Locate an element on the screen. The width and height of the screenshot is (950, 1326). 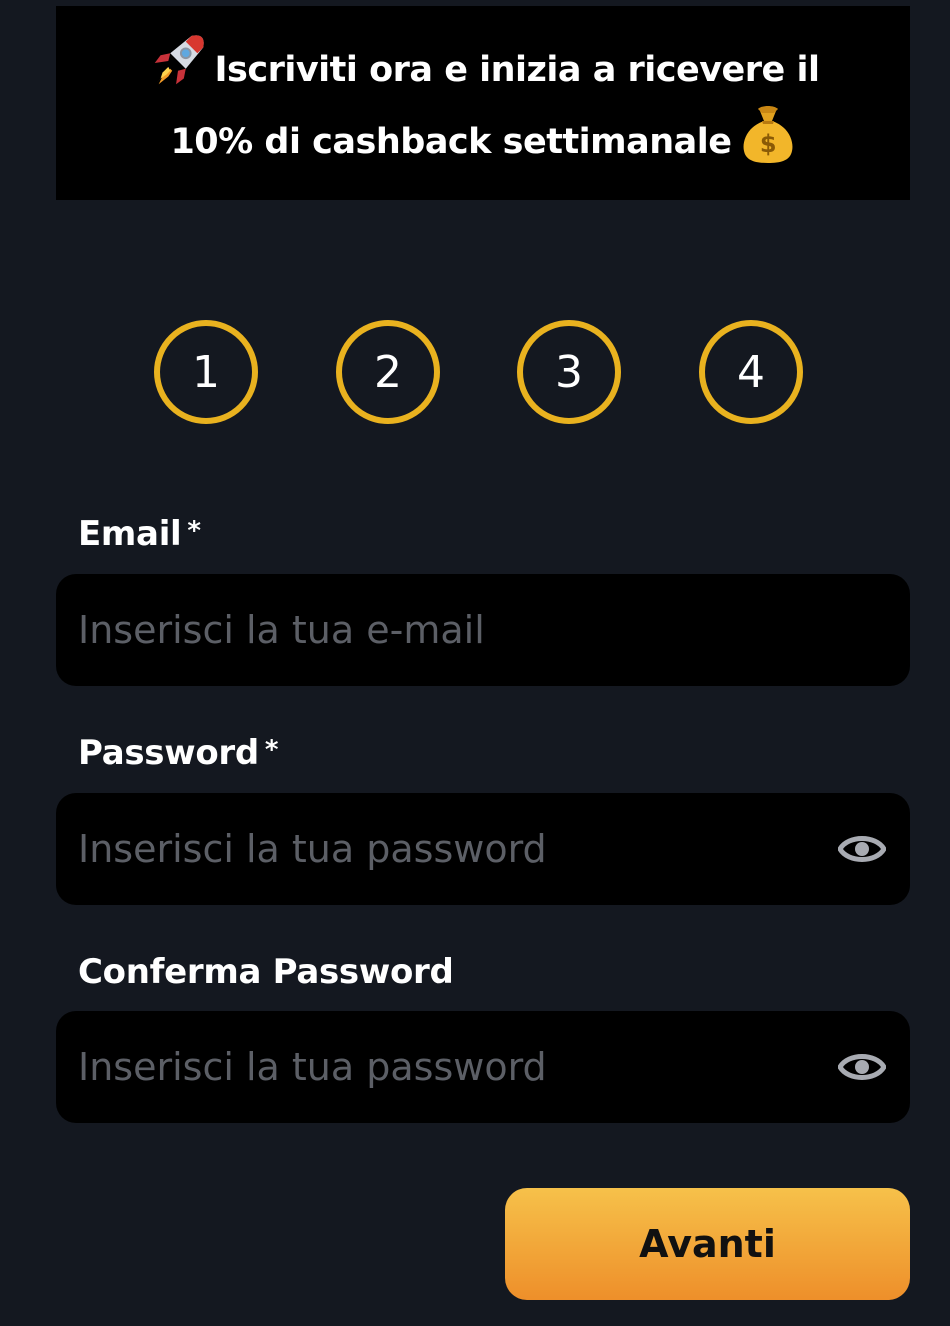
rocket-icon is located at coordinates (179, 60).